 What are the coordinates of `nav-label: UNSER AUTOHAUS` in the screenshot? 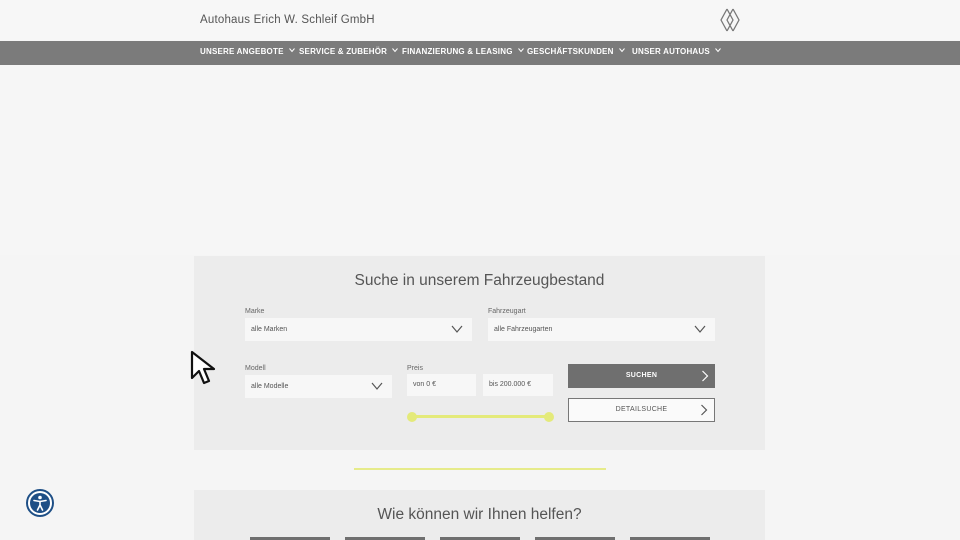 It's located at (671, 51).